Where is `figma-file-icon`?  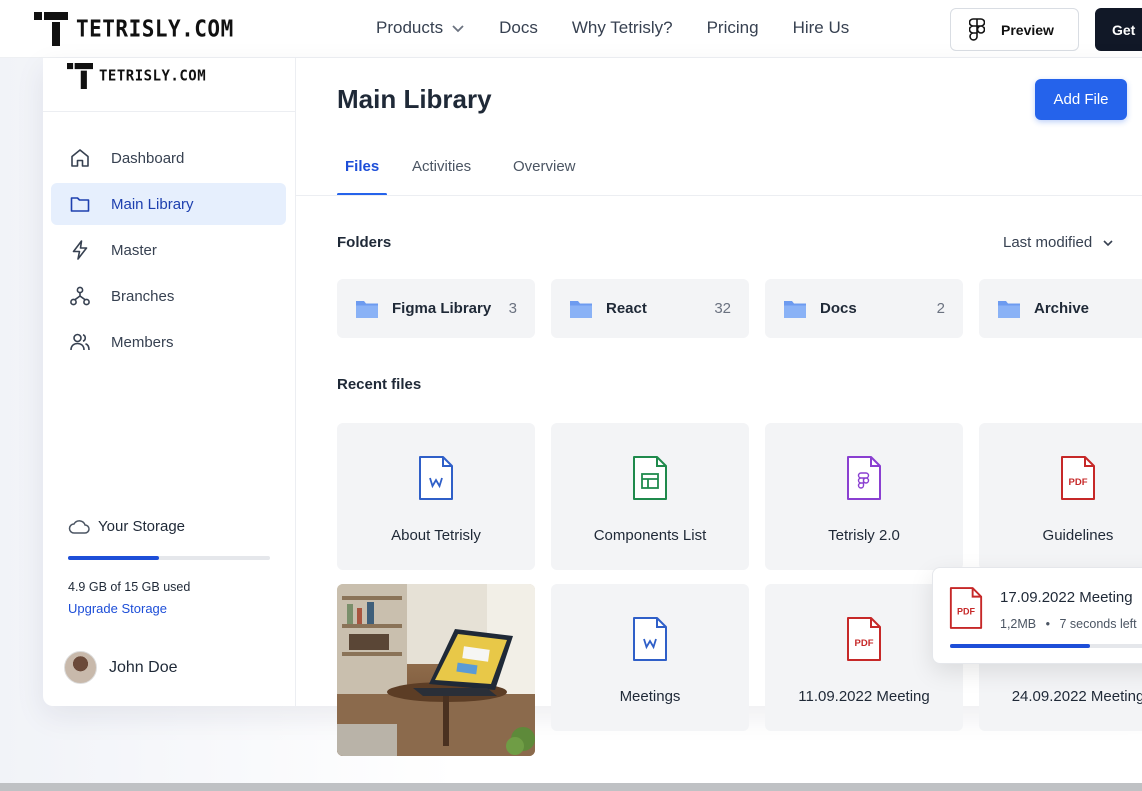
figma-file-icon is located at coordinates (864, 478).